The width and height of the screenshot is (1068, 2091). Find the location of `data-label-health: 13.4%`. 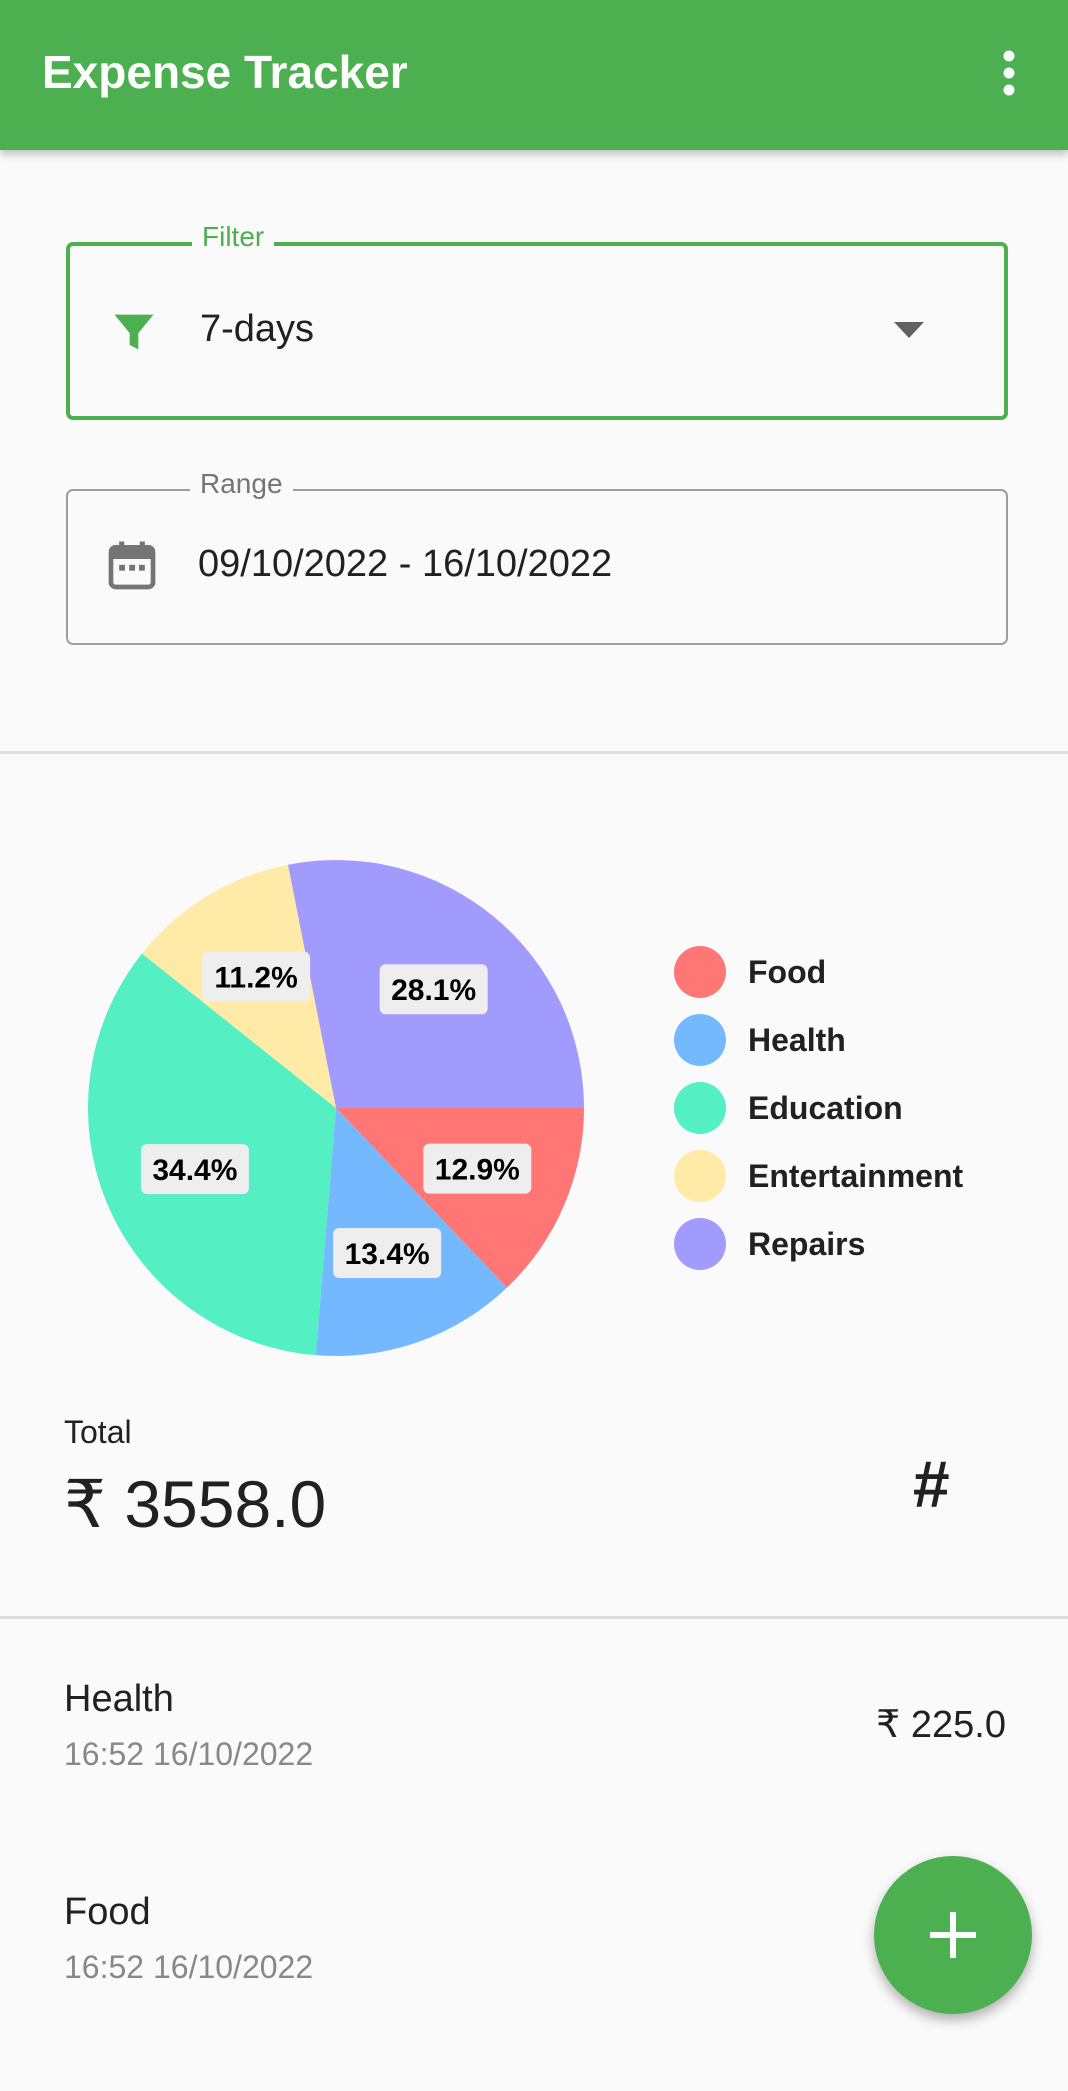

data-label-health: 13.4% is located at coordinates (387, 1254).